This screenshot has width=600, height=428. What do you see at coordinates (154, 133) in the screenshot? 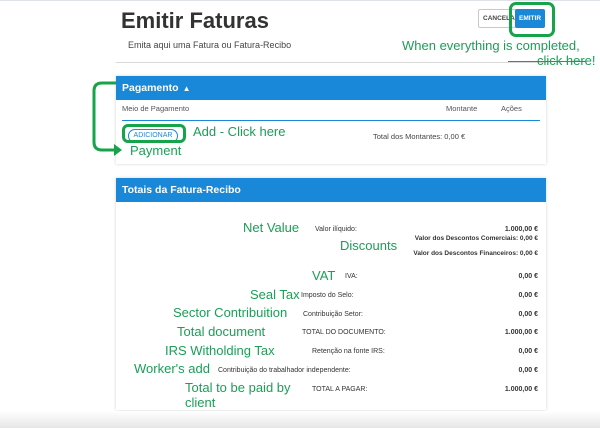
I see `add-highlight` at bounding box center [154, 133].